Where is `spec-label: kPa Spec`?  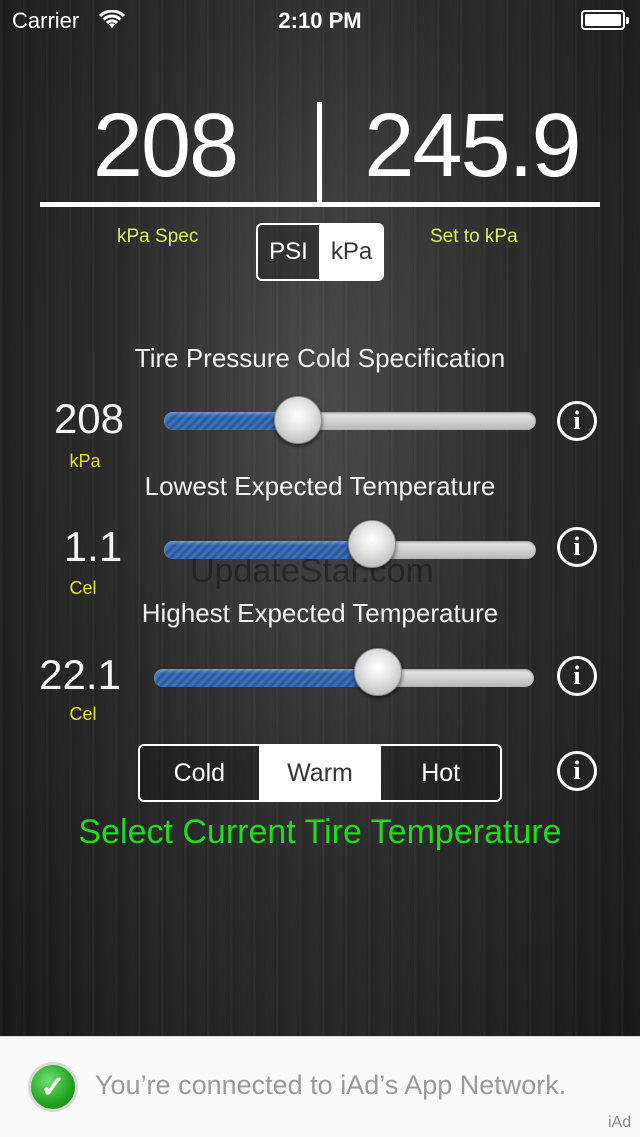
spec-label: kPa Spec is located at coordinates (158, 236).